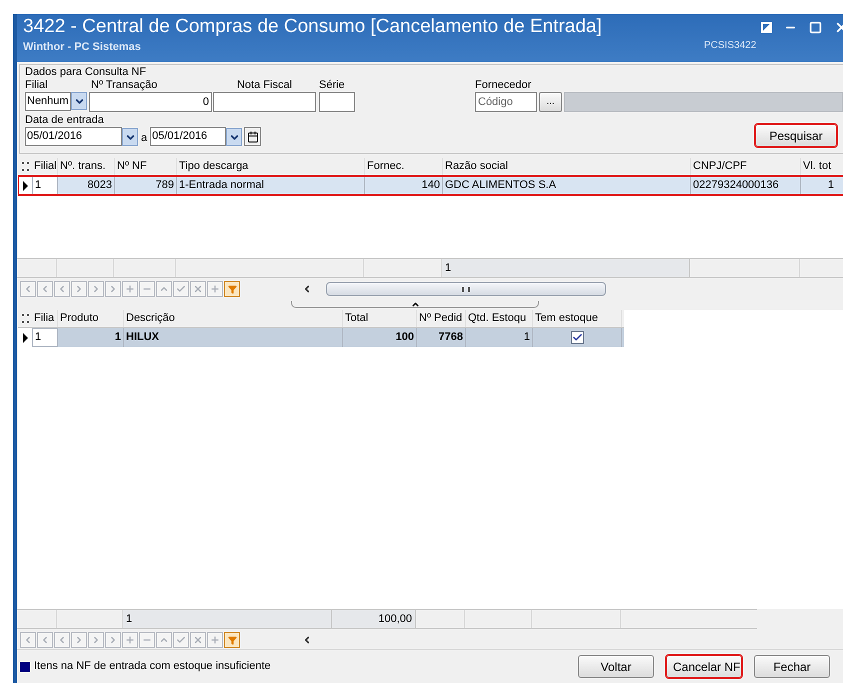 The image size is (843, 683). Describe the element at coordinates (73, 136) in the screenshot. I see `date-from-field: 05/01/2016` at that location.